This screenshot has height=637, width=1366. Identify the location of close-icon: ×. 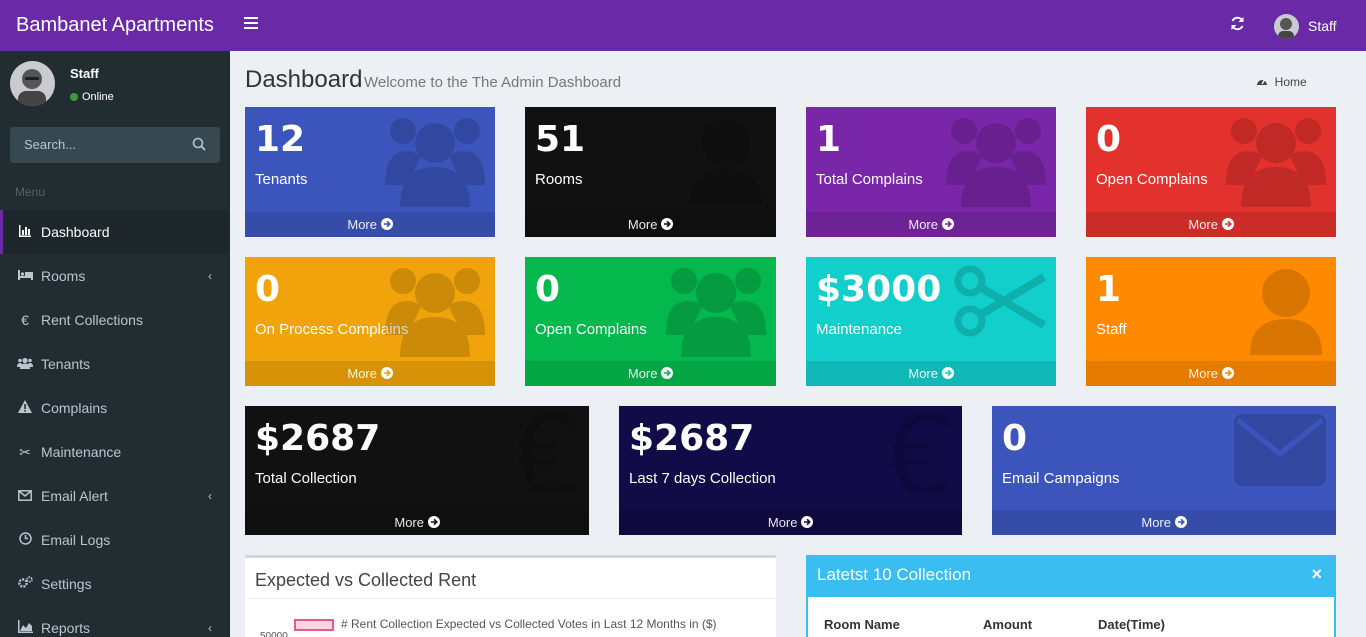
(1316, 574).